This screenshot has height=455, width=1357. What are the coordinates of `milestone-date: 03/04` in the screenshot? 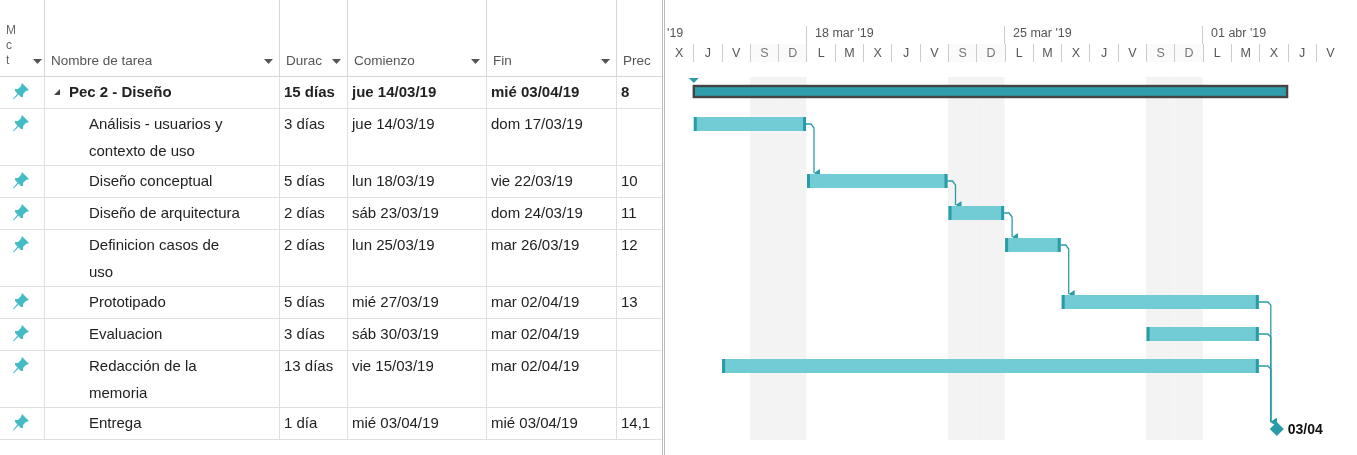 It's located at (1305, 429).